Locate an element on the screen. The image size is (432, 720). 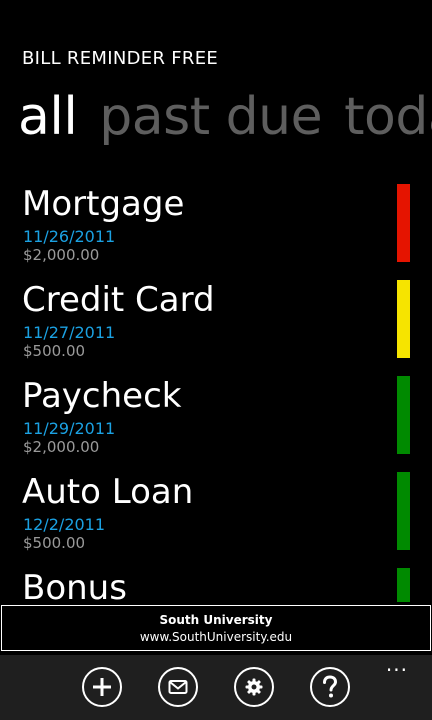
ad-banner: South University www.SouthUniversity.edu is located at coordinates (216, 628).